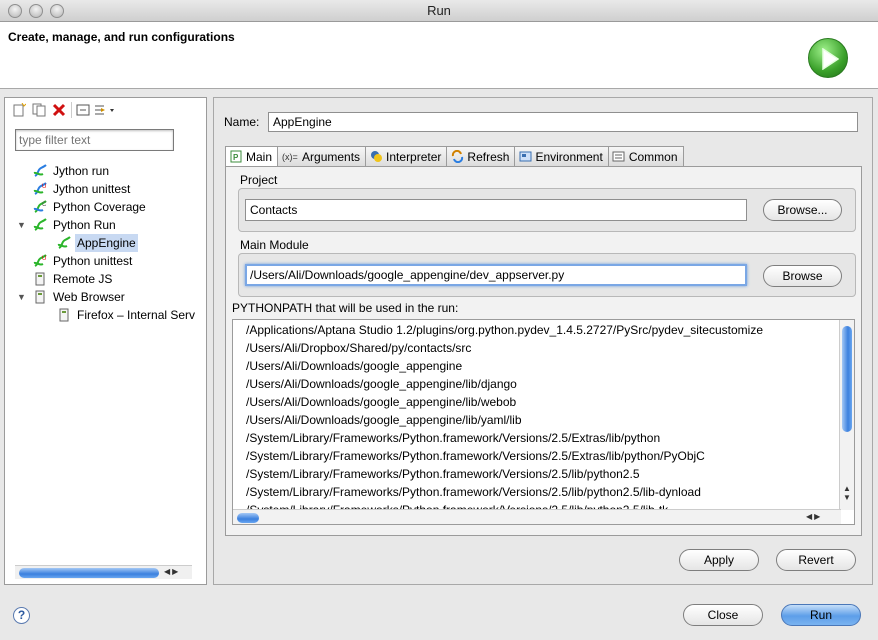  I want to click on tab-label: Refresh, so click(488, 156).